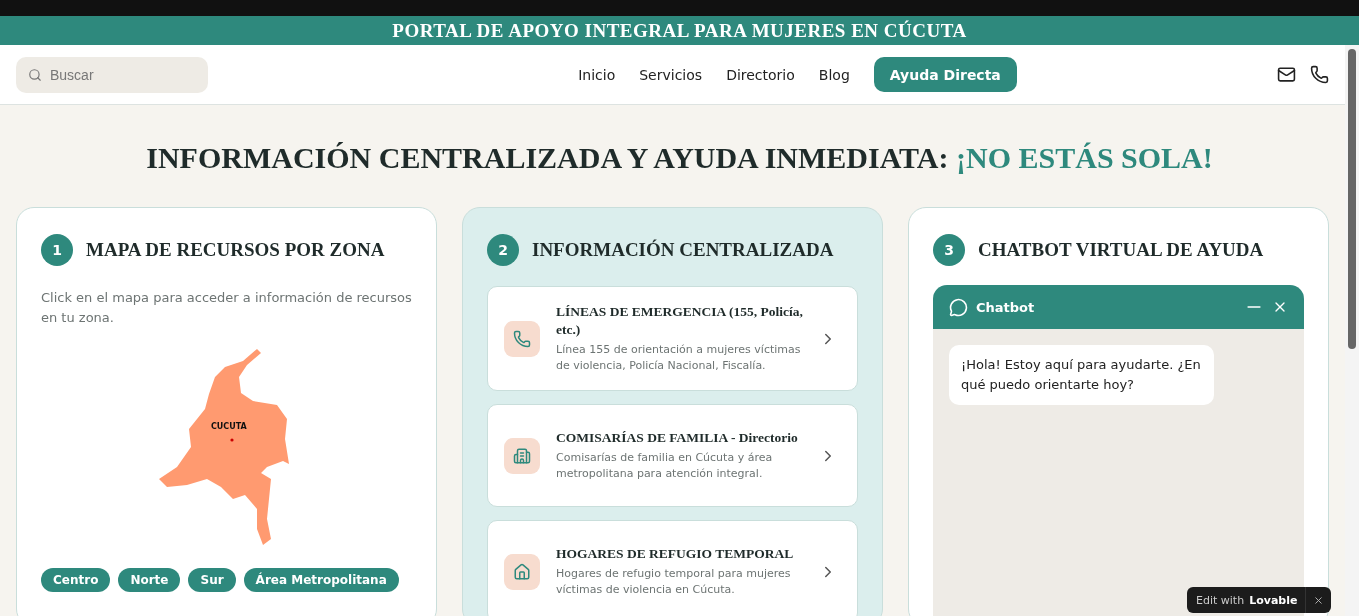  Describe the element at coordinates (522, 455) in the screenshot. I see `building-icon` at that location.